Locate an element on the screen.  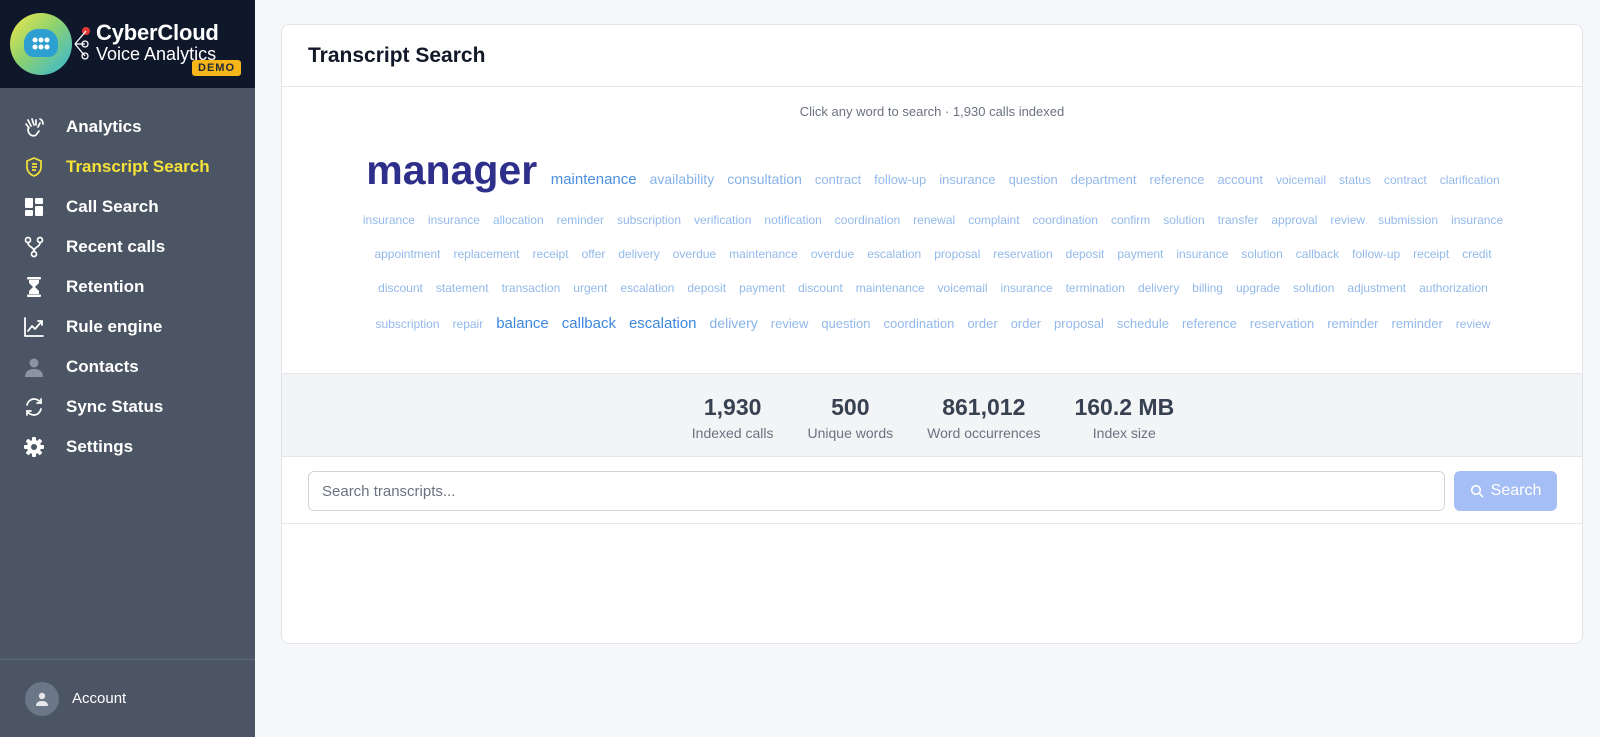
word-cloud-term: authorization is located at coordinates (1453, 288).